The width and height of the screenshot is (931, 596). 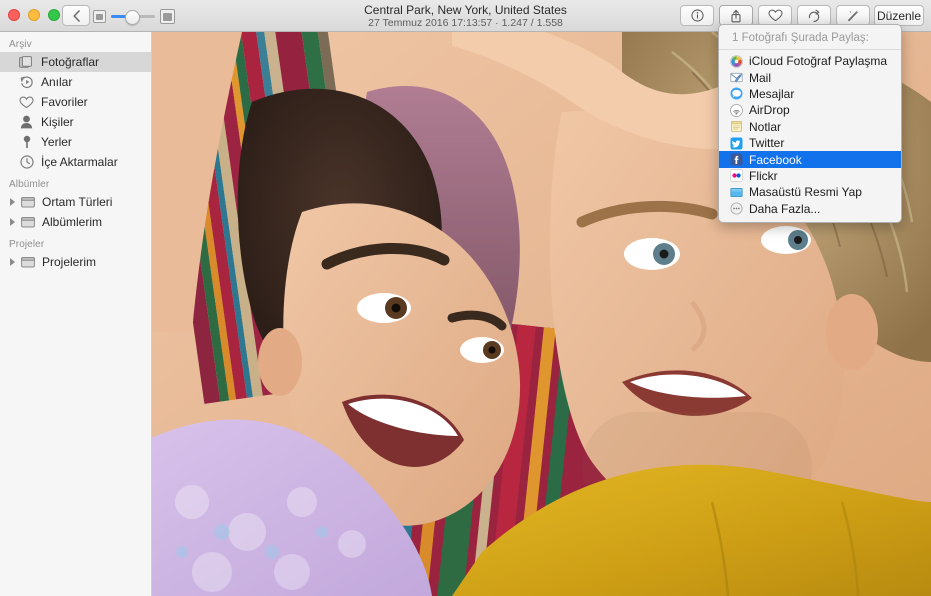 I want to click on thumbnail-size-slider, so click(x=134, y=16).